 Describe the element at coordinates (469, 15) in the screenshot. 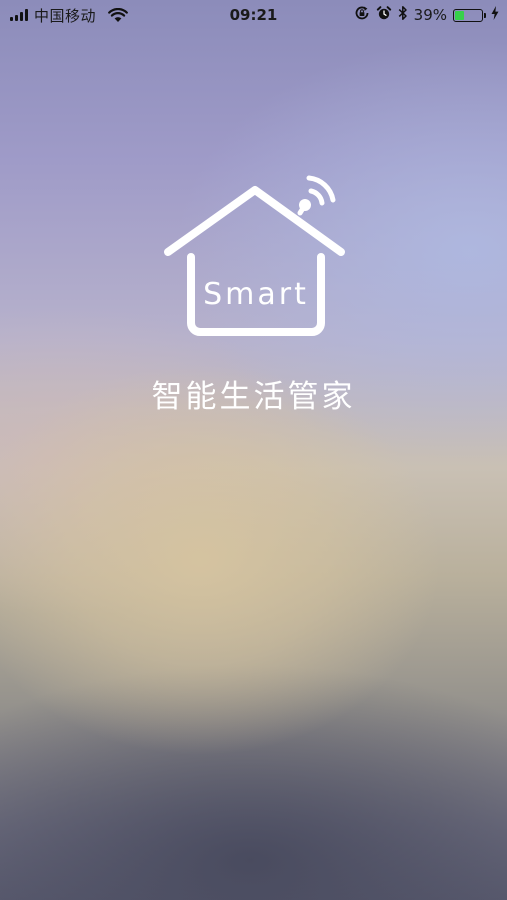

I see `battery-icon` at that location.